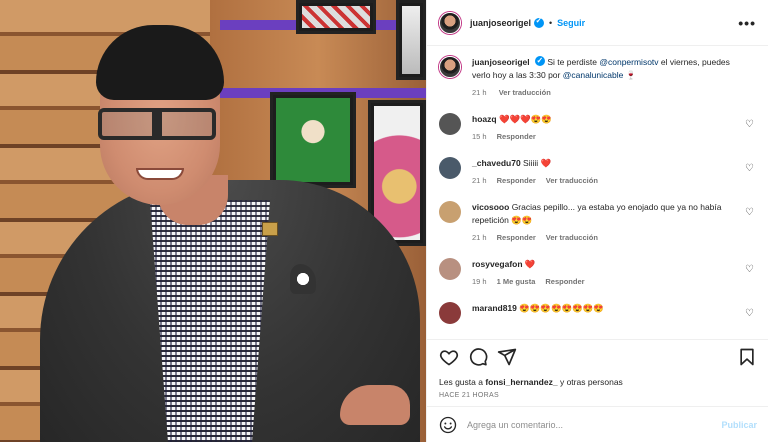 Image resolution: width=768 pixels, height=442 pixels. What do you see at coordinates (590, 382) in the screenshot?
I see `likes-suffix: y otras personas` at bounding box center [590, 382].